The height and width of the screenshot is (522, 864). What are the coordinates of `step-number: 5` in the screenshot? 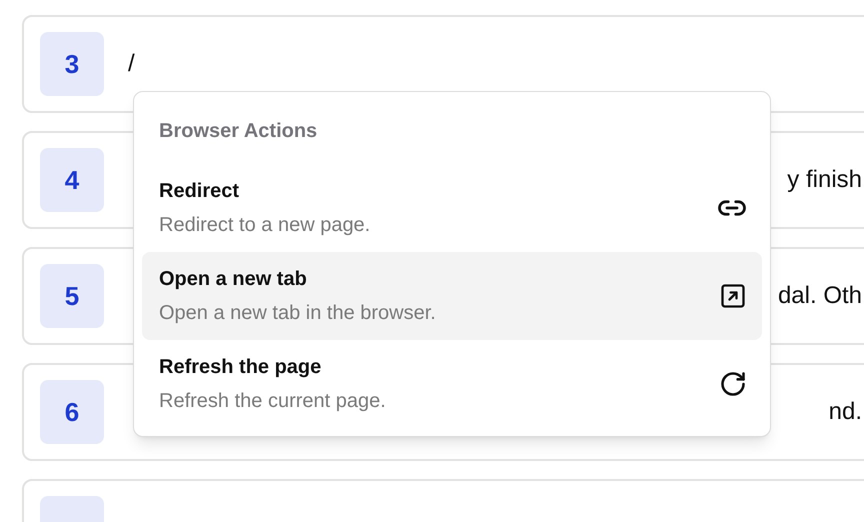 It's located at (72, 296).